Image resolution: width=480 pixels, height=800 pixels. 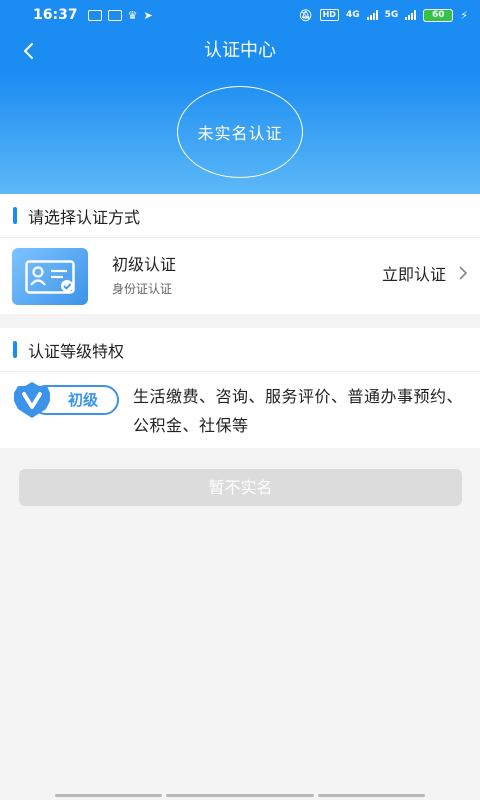 I want to click on level-badge: 初级, so click(x=66, y=400).